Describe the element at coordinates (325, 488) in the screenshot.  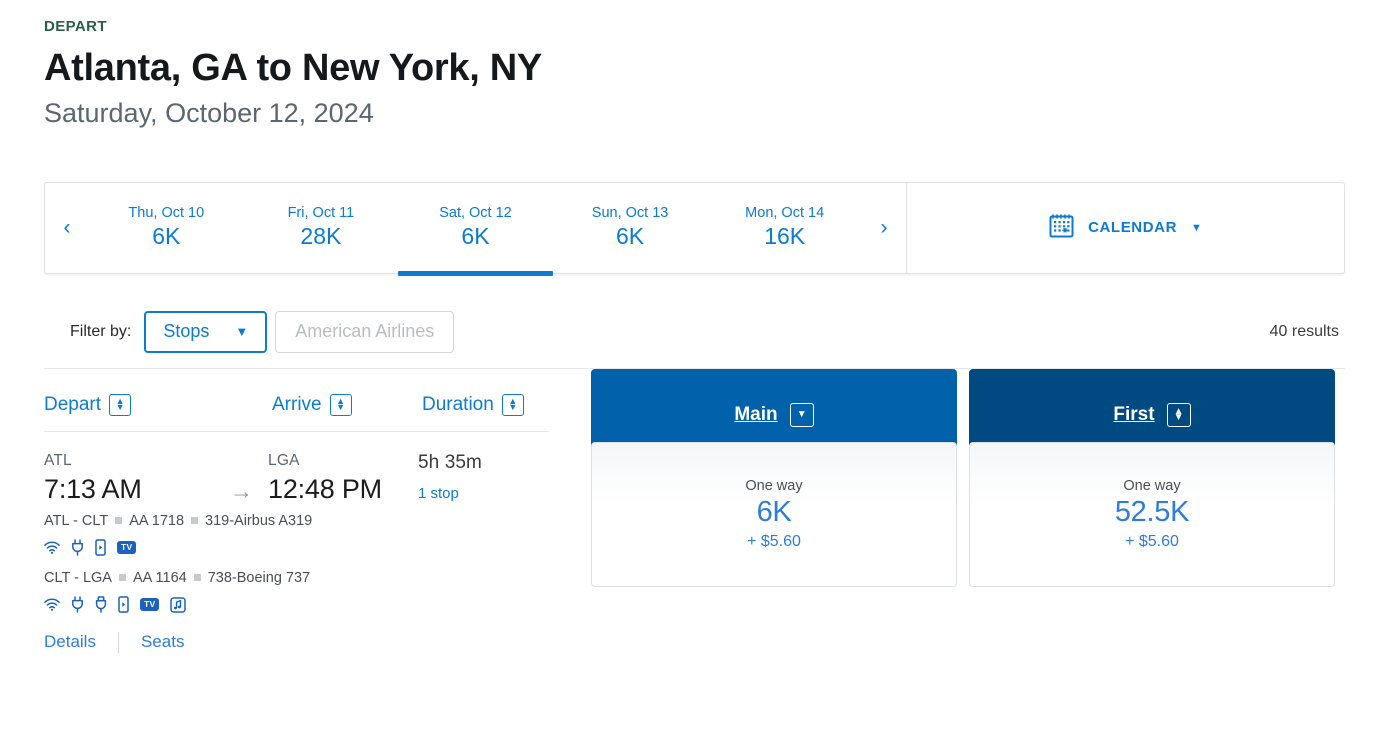
I see `arrive-time: 12:48 PM` at that location.